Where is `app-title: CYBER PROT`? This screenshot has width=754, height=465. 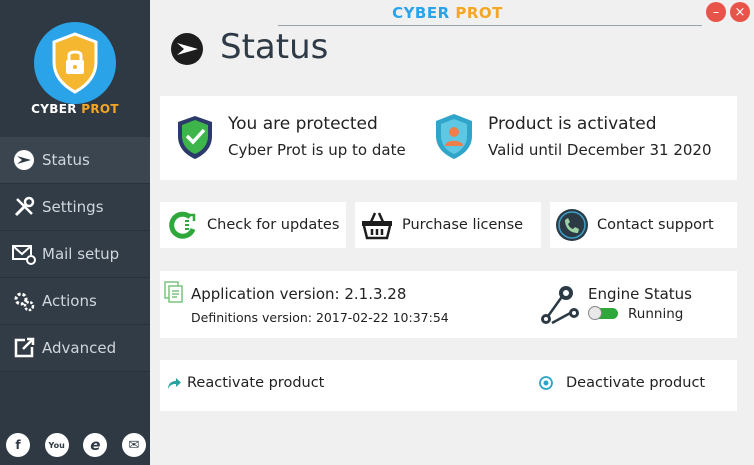
app-title: CYBER PROT is located at coordinates (447, 13).